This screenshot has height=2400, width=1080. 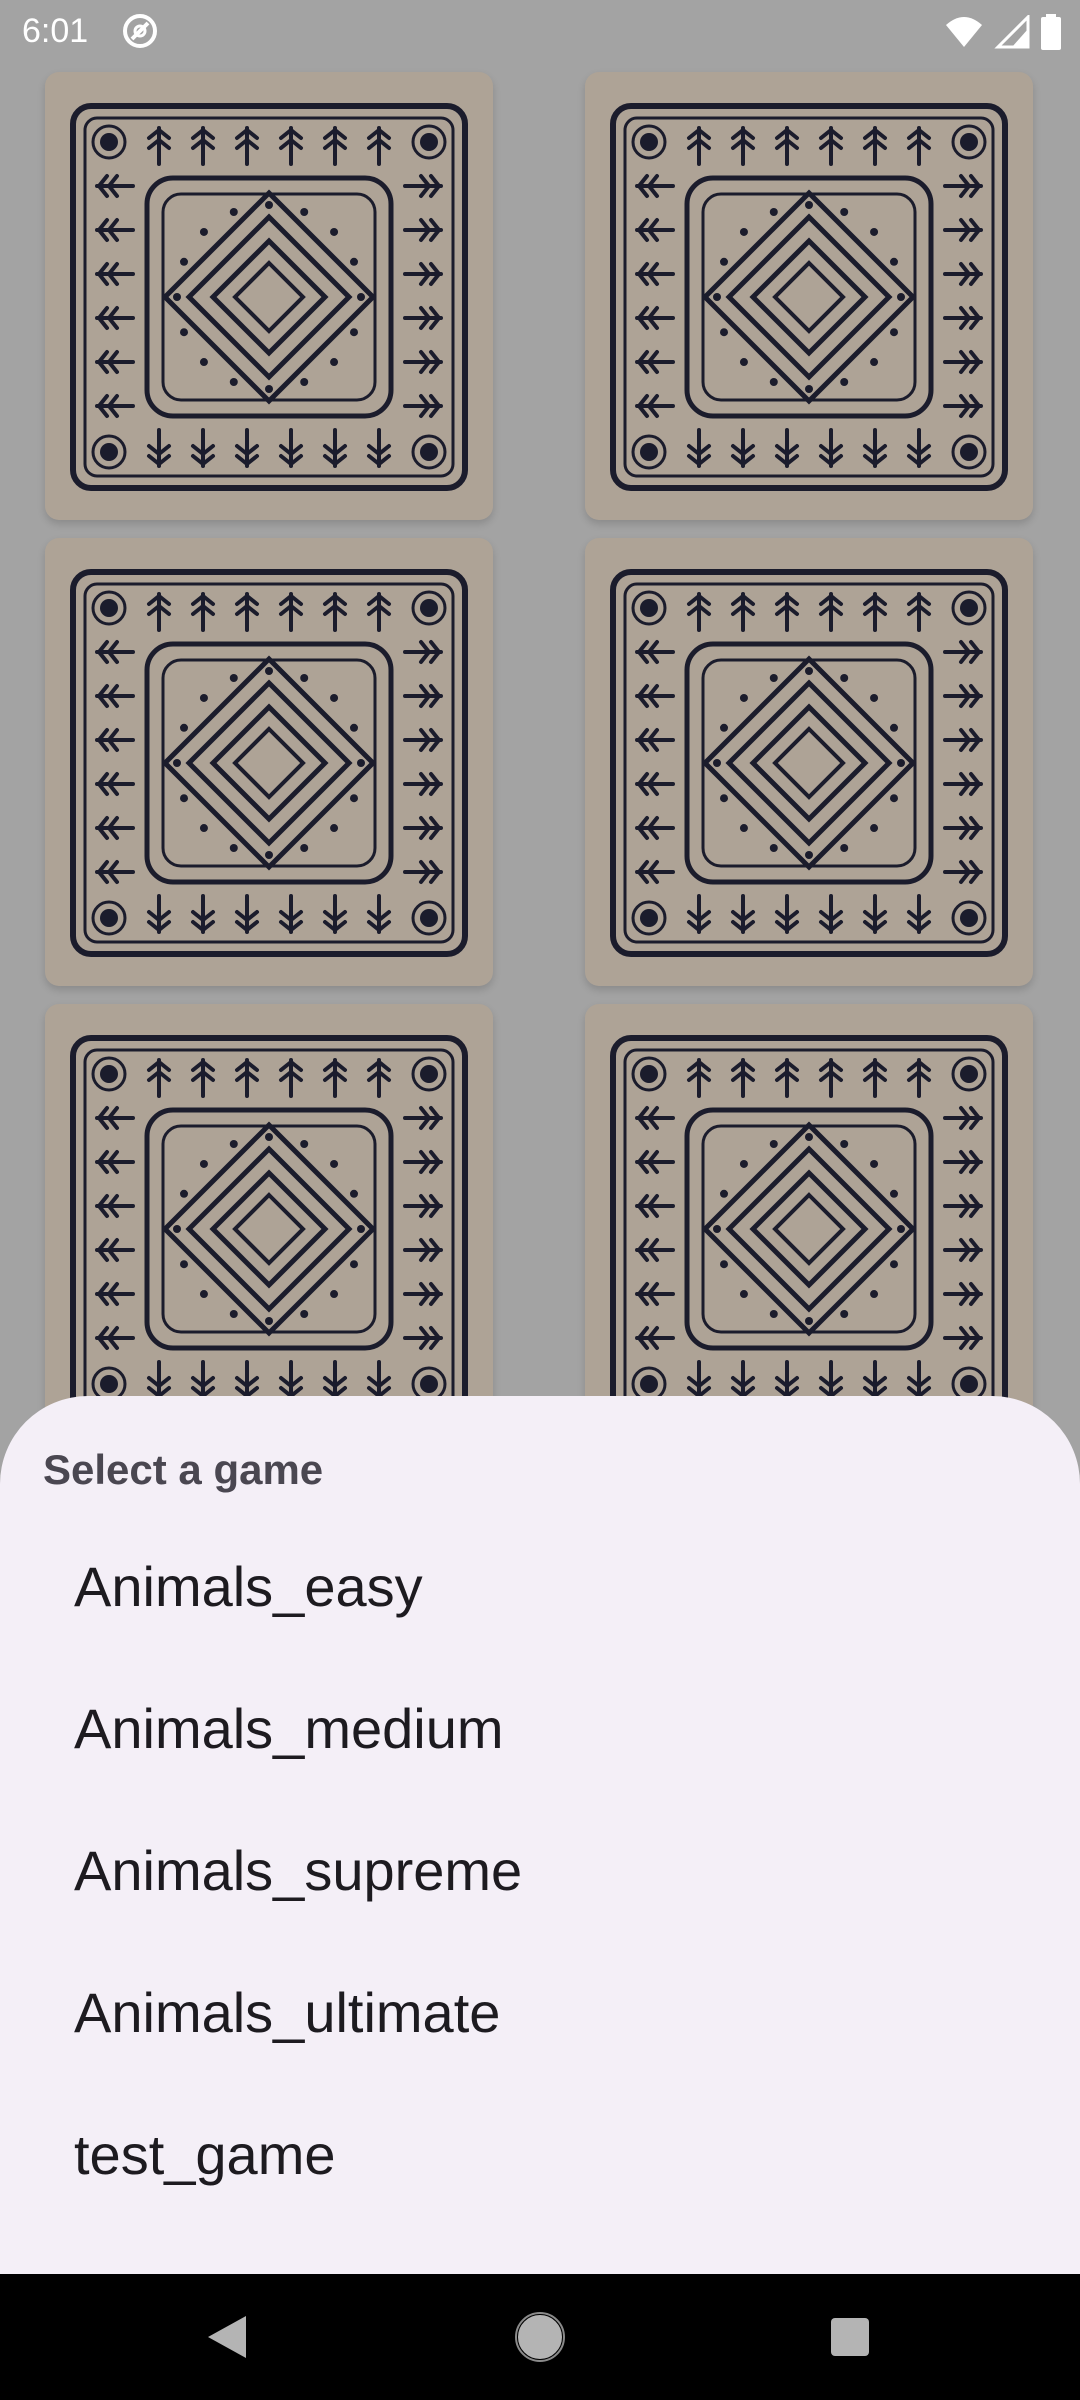 What do you see at coordinates (55, 31) in the screenshot?
I see `status-time: 6:01` at bounding box center [55, 31].